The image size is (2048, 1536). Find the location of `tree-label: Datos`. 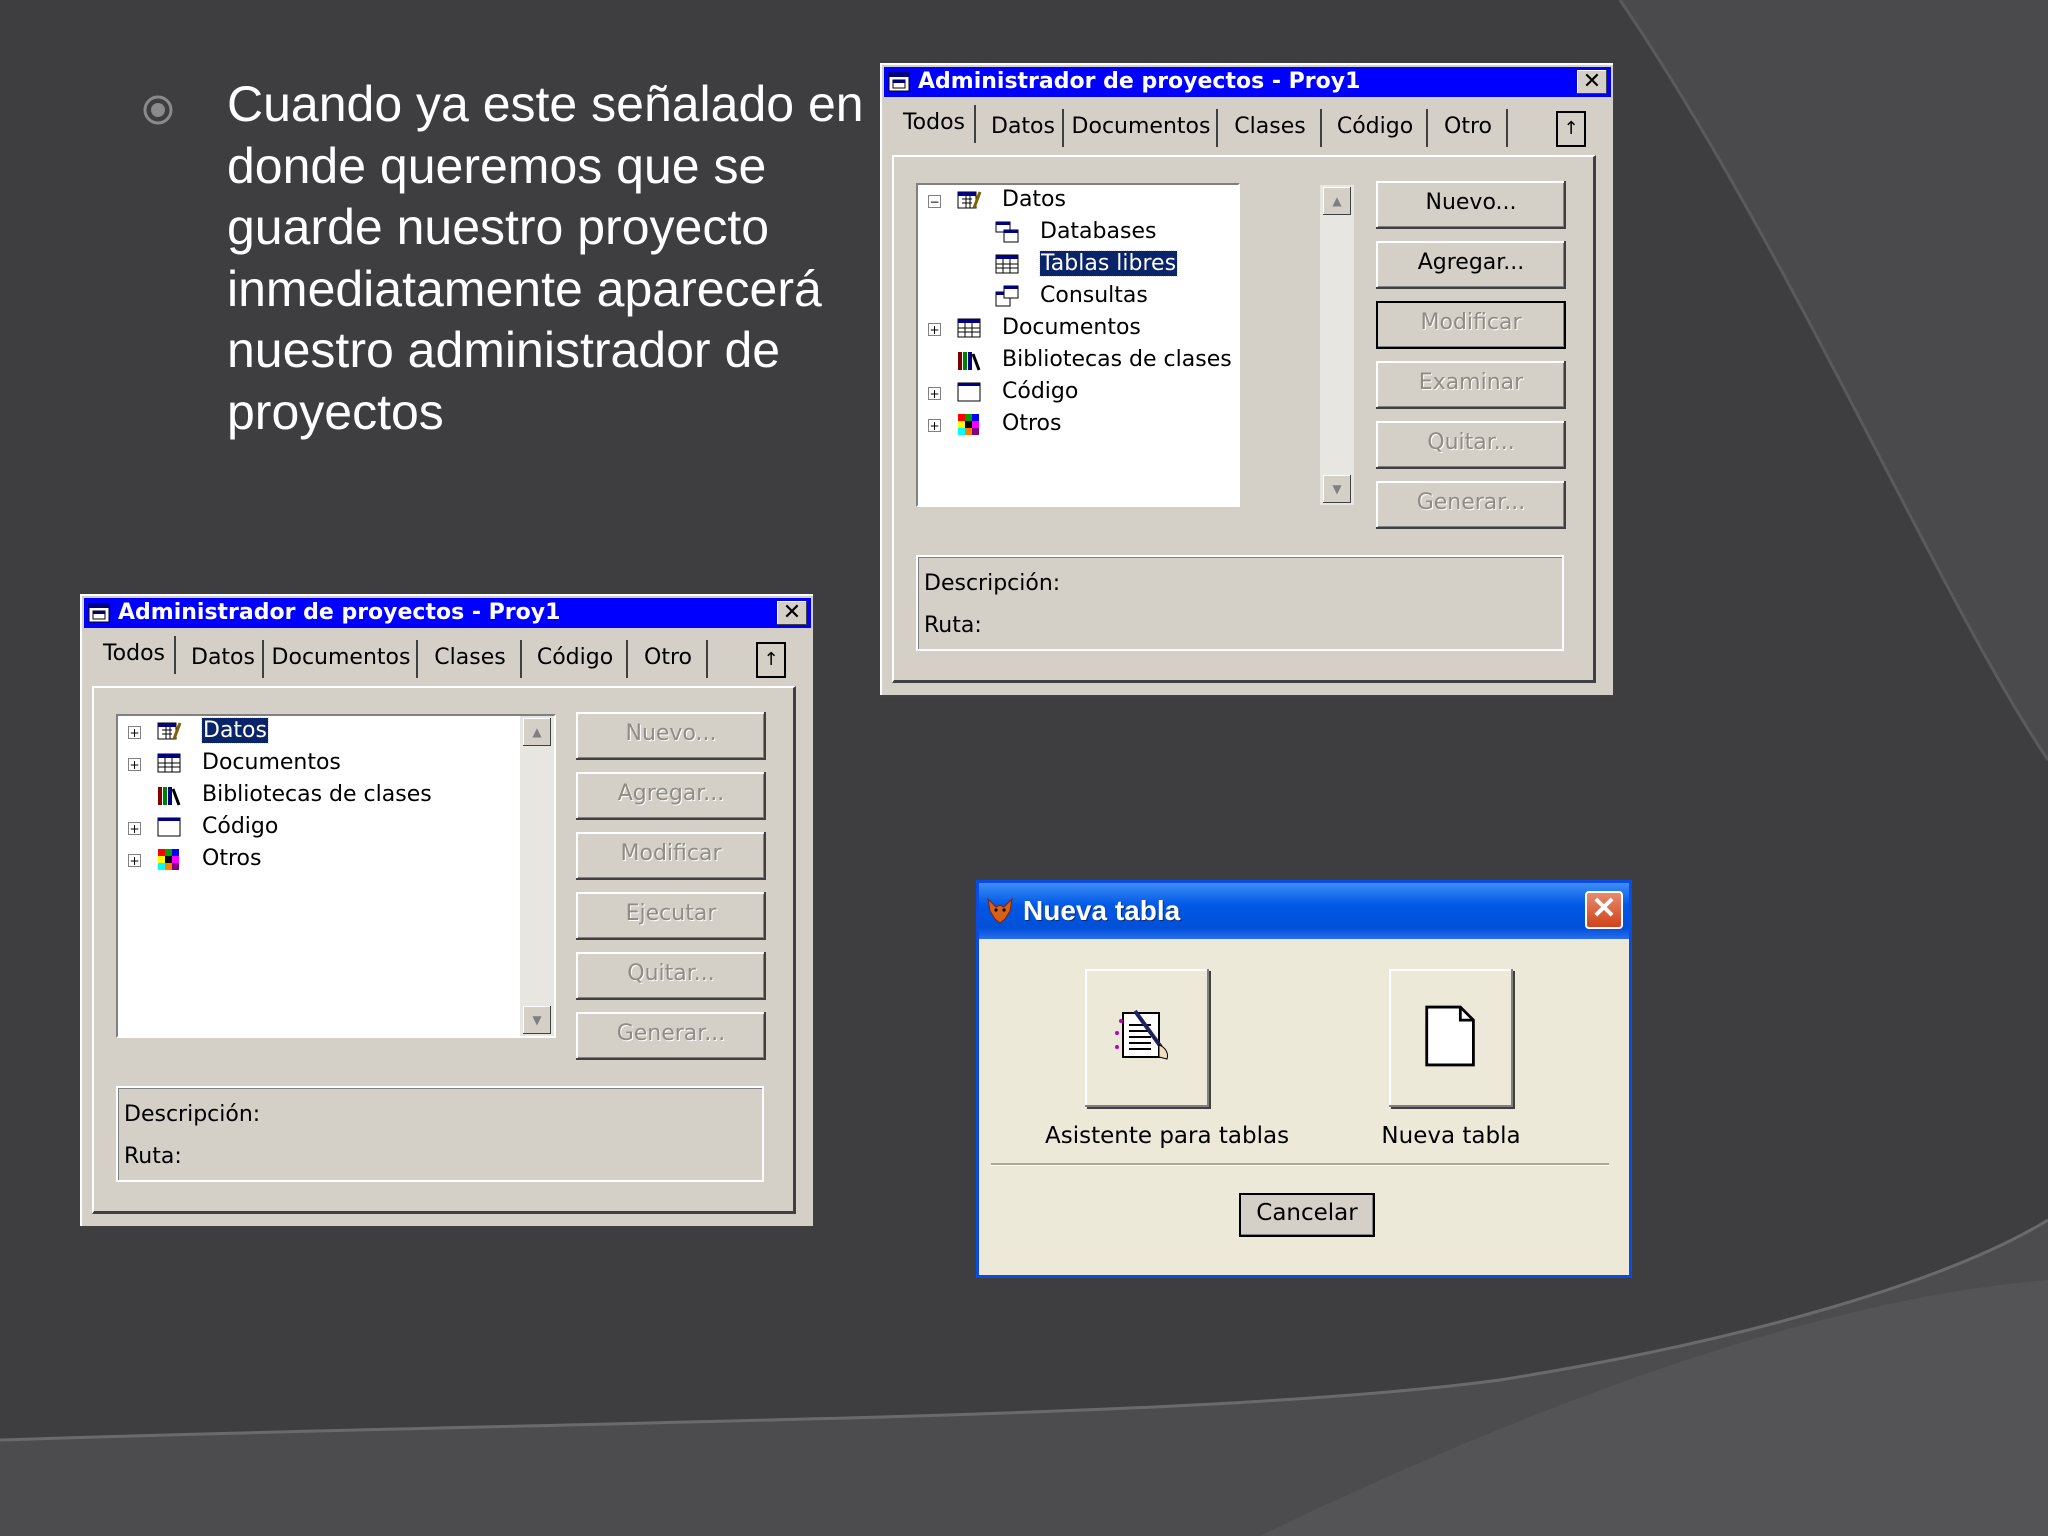

tree-label: Datos is located at coordinates (1034, 199).